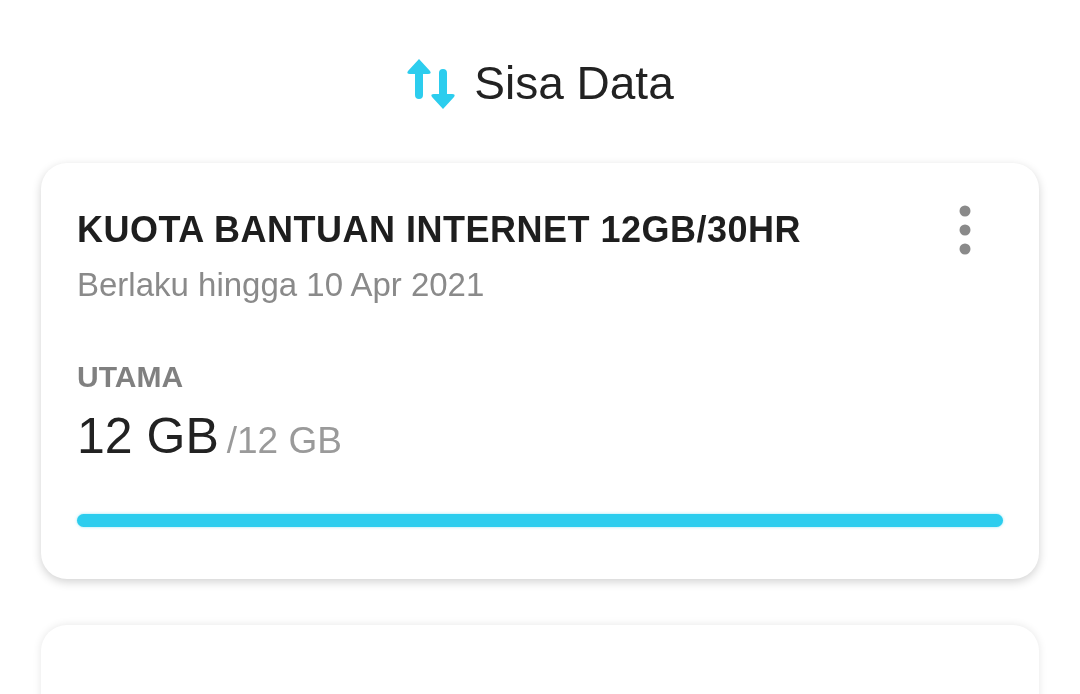 The height and width of the screenshot is (694, 1080). What do you see at coordinates (281, 285) in the screenshot?
I see `validity-text: Berlaku hingga 10 Apr 2021` at bounding box center [281, 285].